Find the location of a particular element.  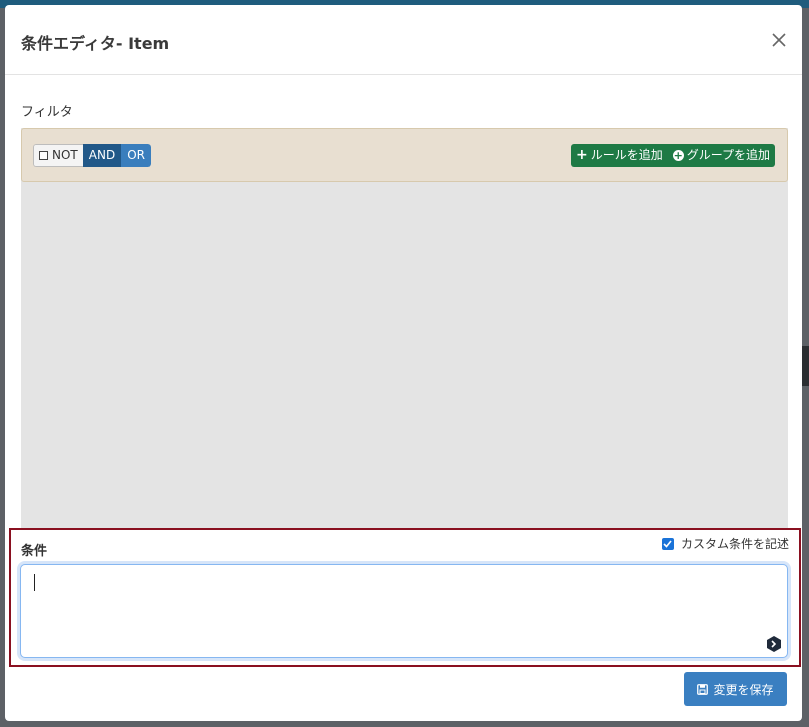

save-button: 変更を保存 is located at coordinates (735, 689).